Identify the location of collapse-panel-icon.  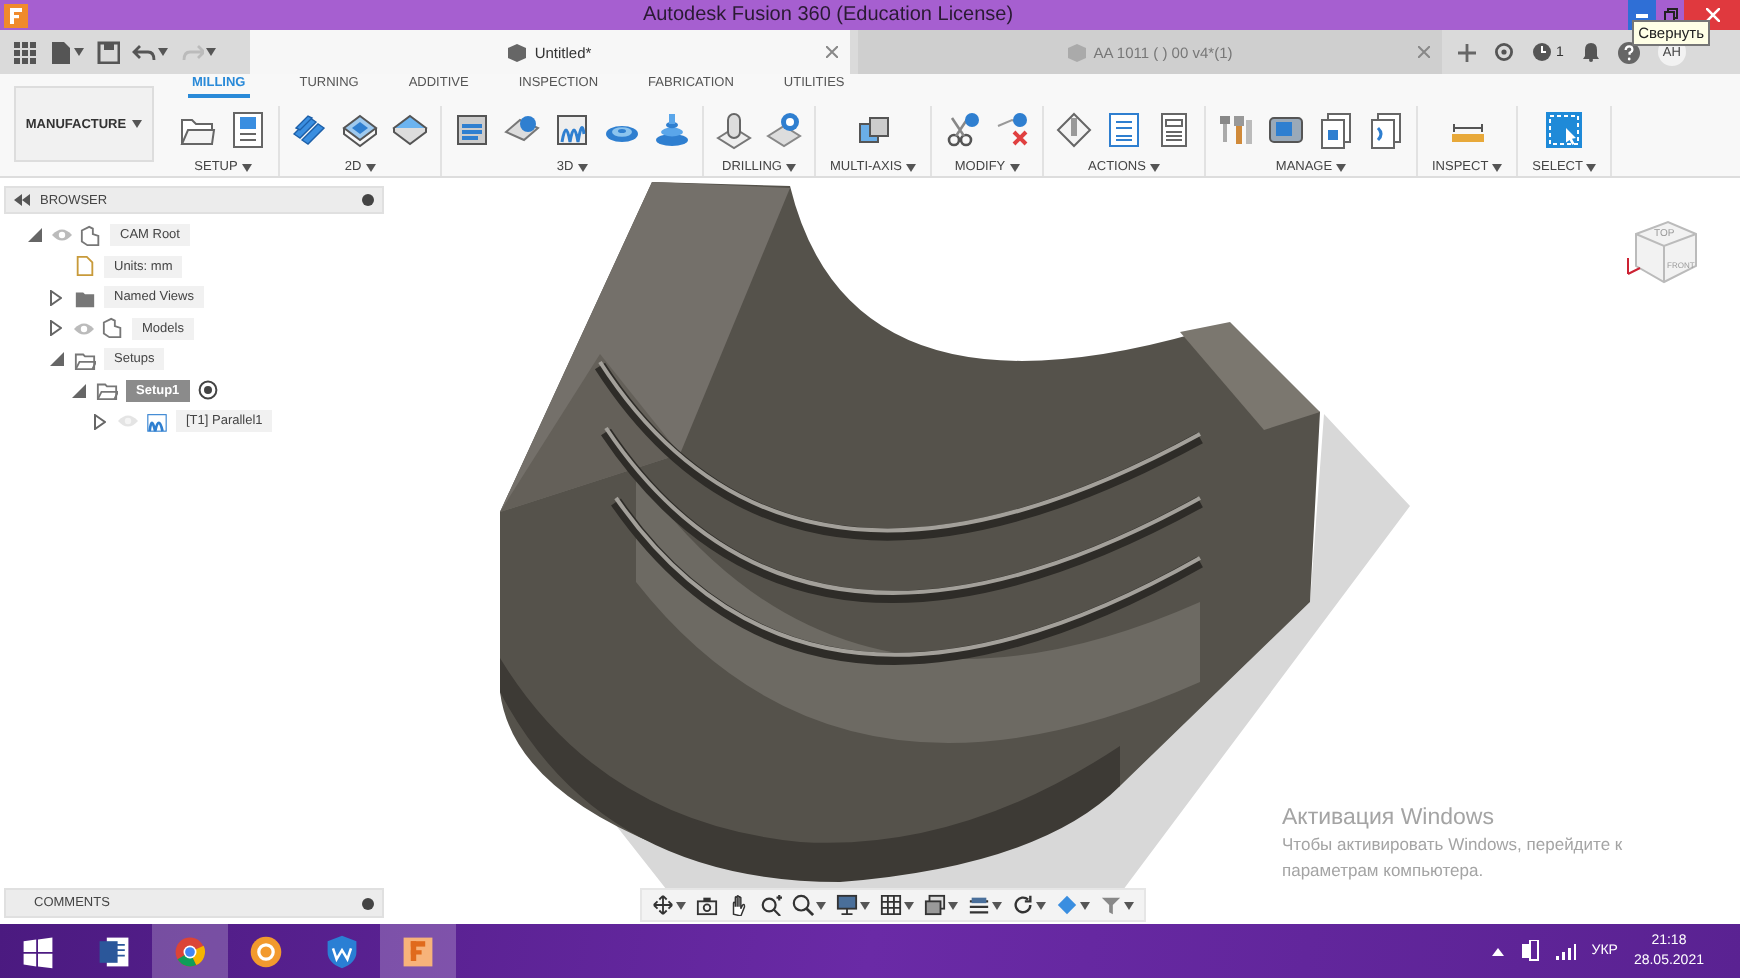
(22, 200).